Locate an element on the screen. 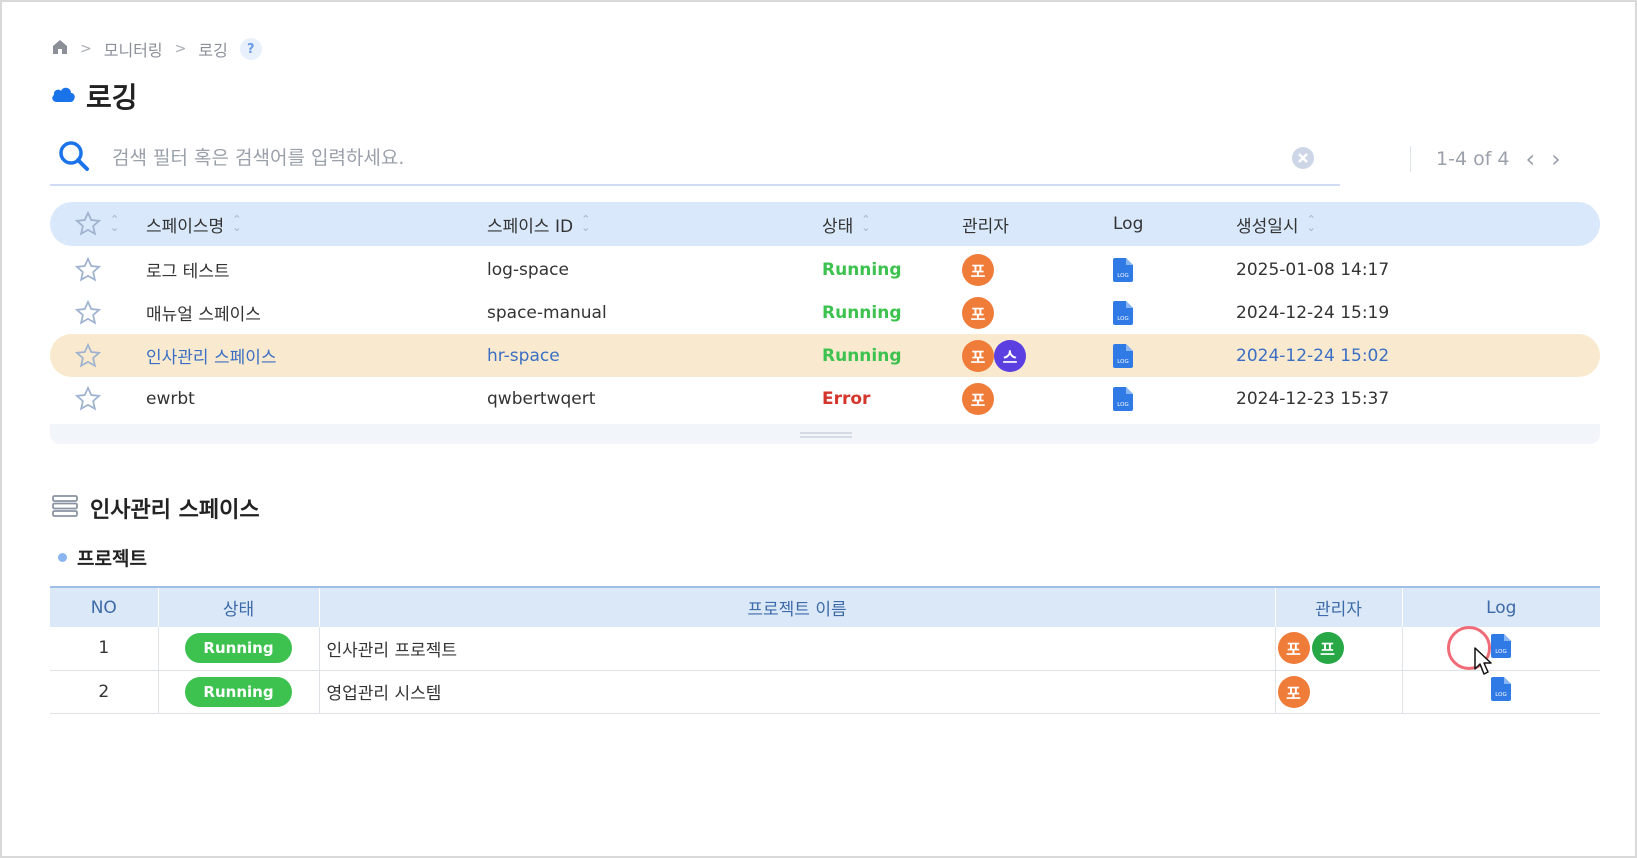 This screenshot has height=858, width=1637. avatar: 프 is located at coordinates (1327, 648).